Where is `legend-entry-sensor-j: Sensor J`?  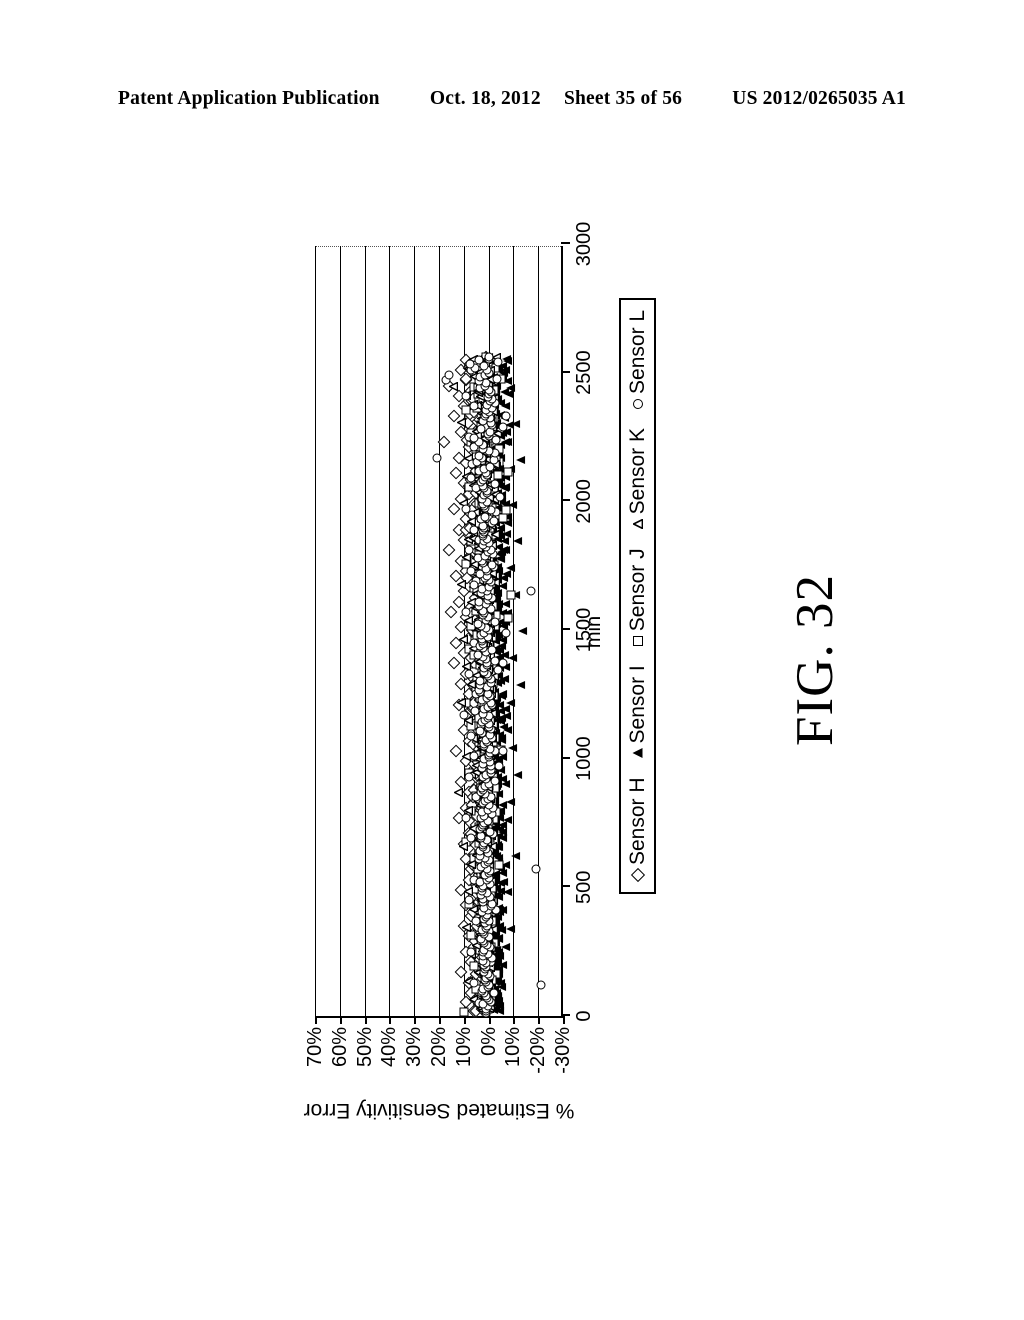 legend-entry-sensor-j: Sensor J is located at coordinates (638, 598).